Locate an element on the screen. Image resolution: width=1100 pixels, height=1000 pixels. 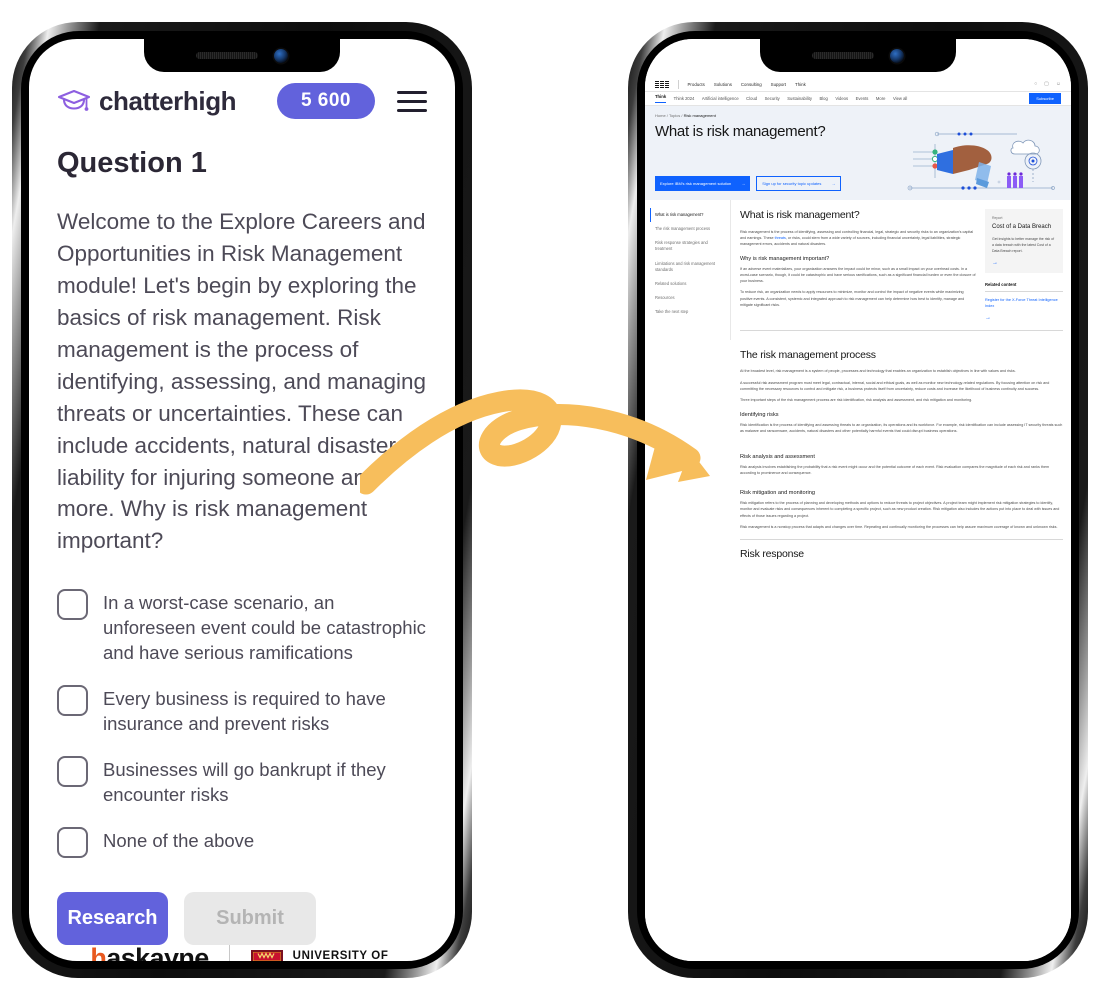
subnav-item-think: Think is located at coordinates (661, 98).